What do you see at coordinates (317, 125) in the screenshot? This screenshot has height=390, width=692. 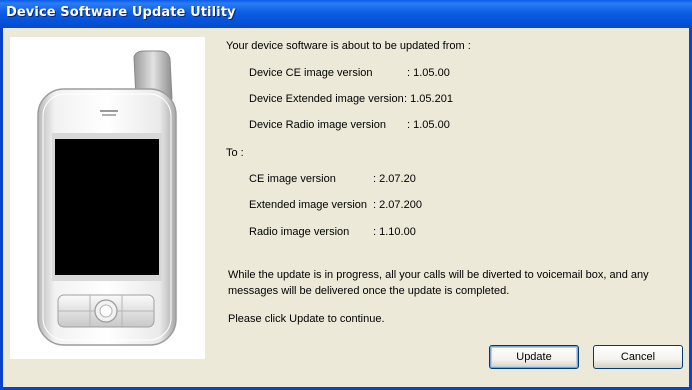 I see `current-radio-label: Device Radio image version` at bounding box center [317, 125].